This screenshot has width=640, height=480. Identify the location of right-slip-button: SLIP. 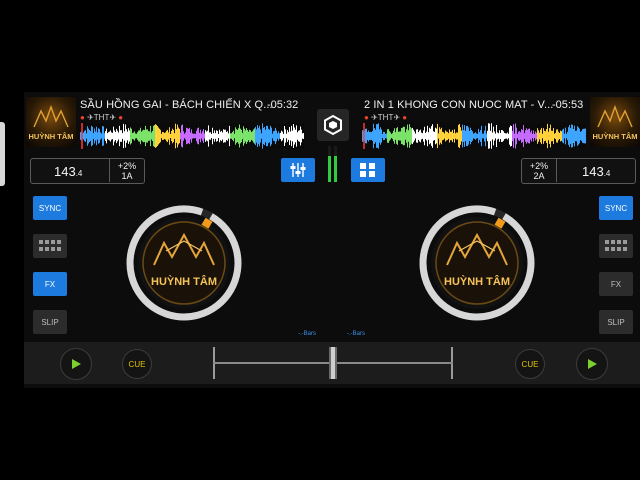
(616, 322).